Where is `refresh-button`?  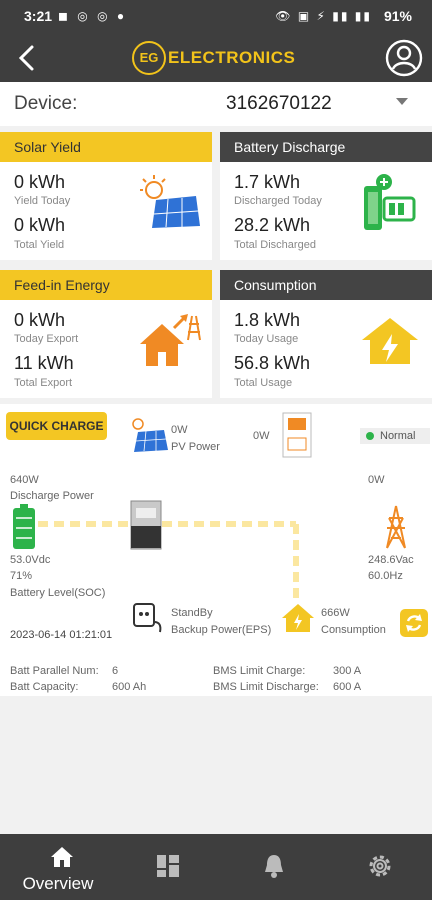
refresh-button is located at coordinates (414, 623).